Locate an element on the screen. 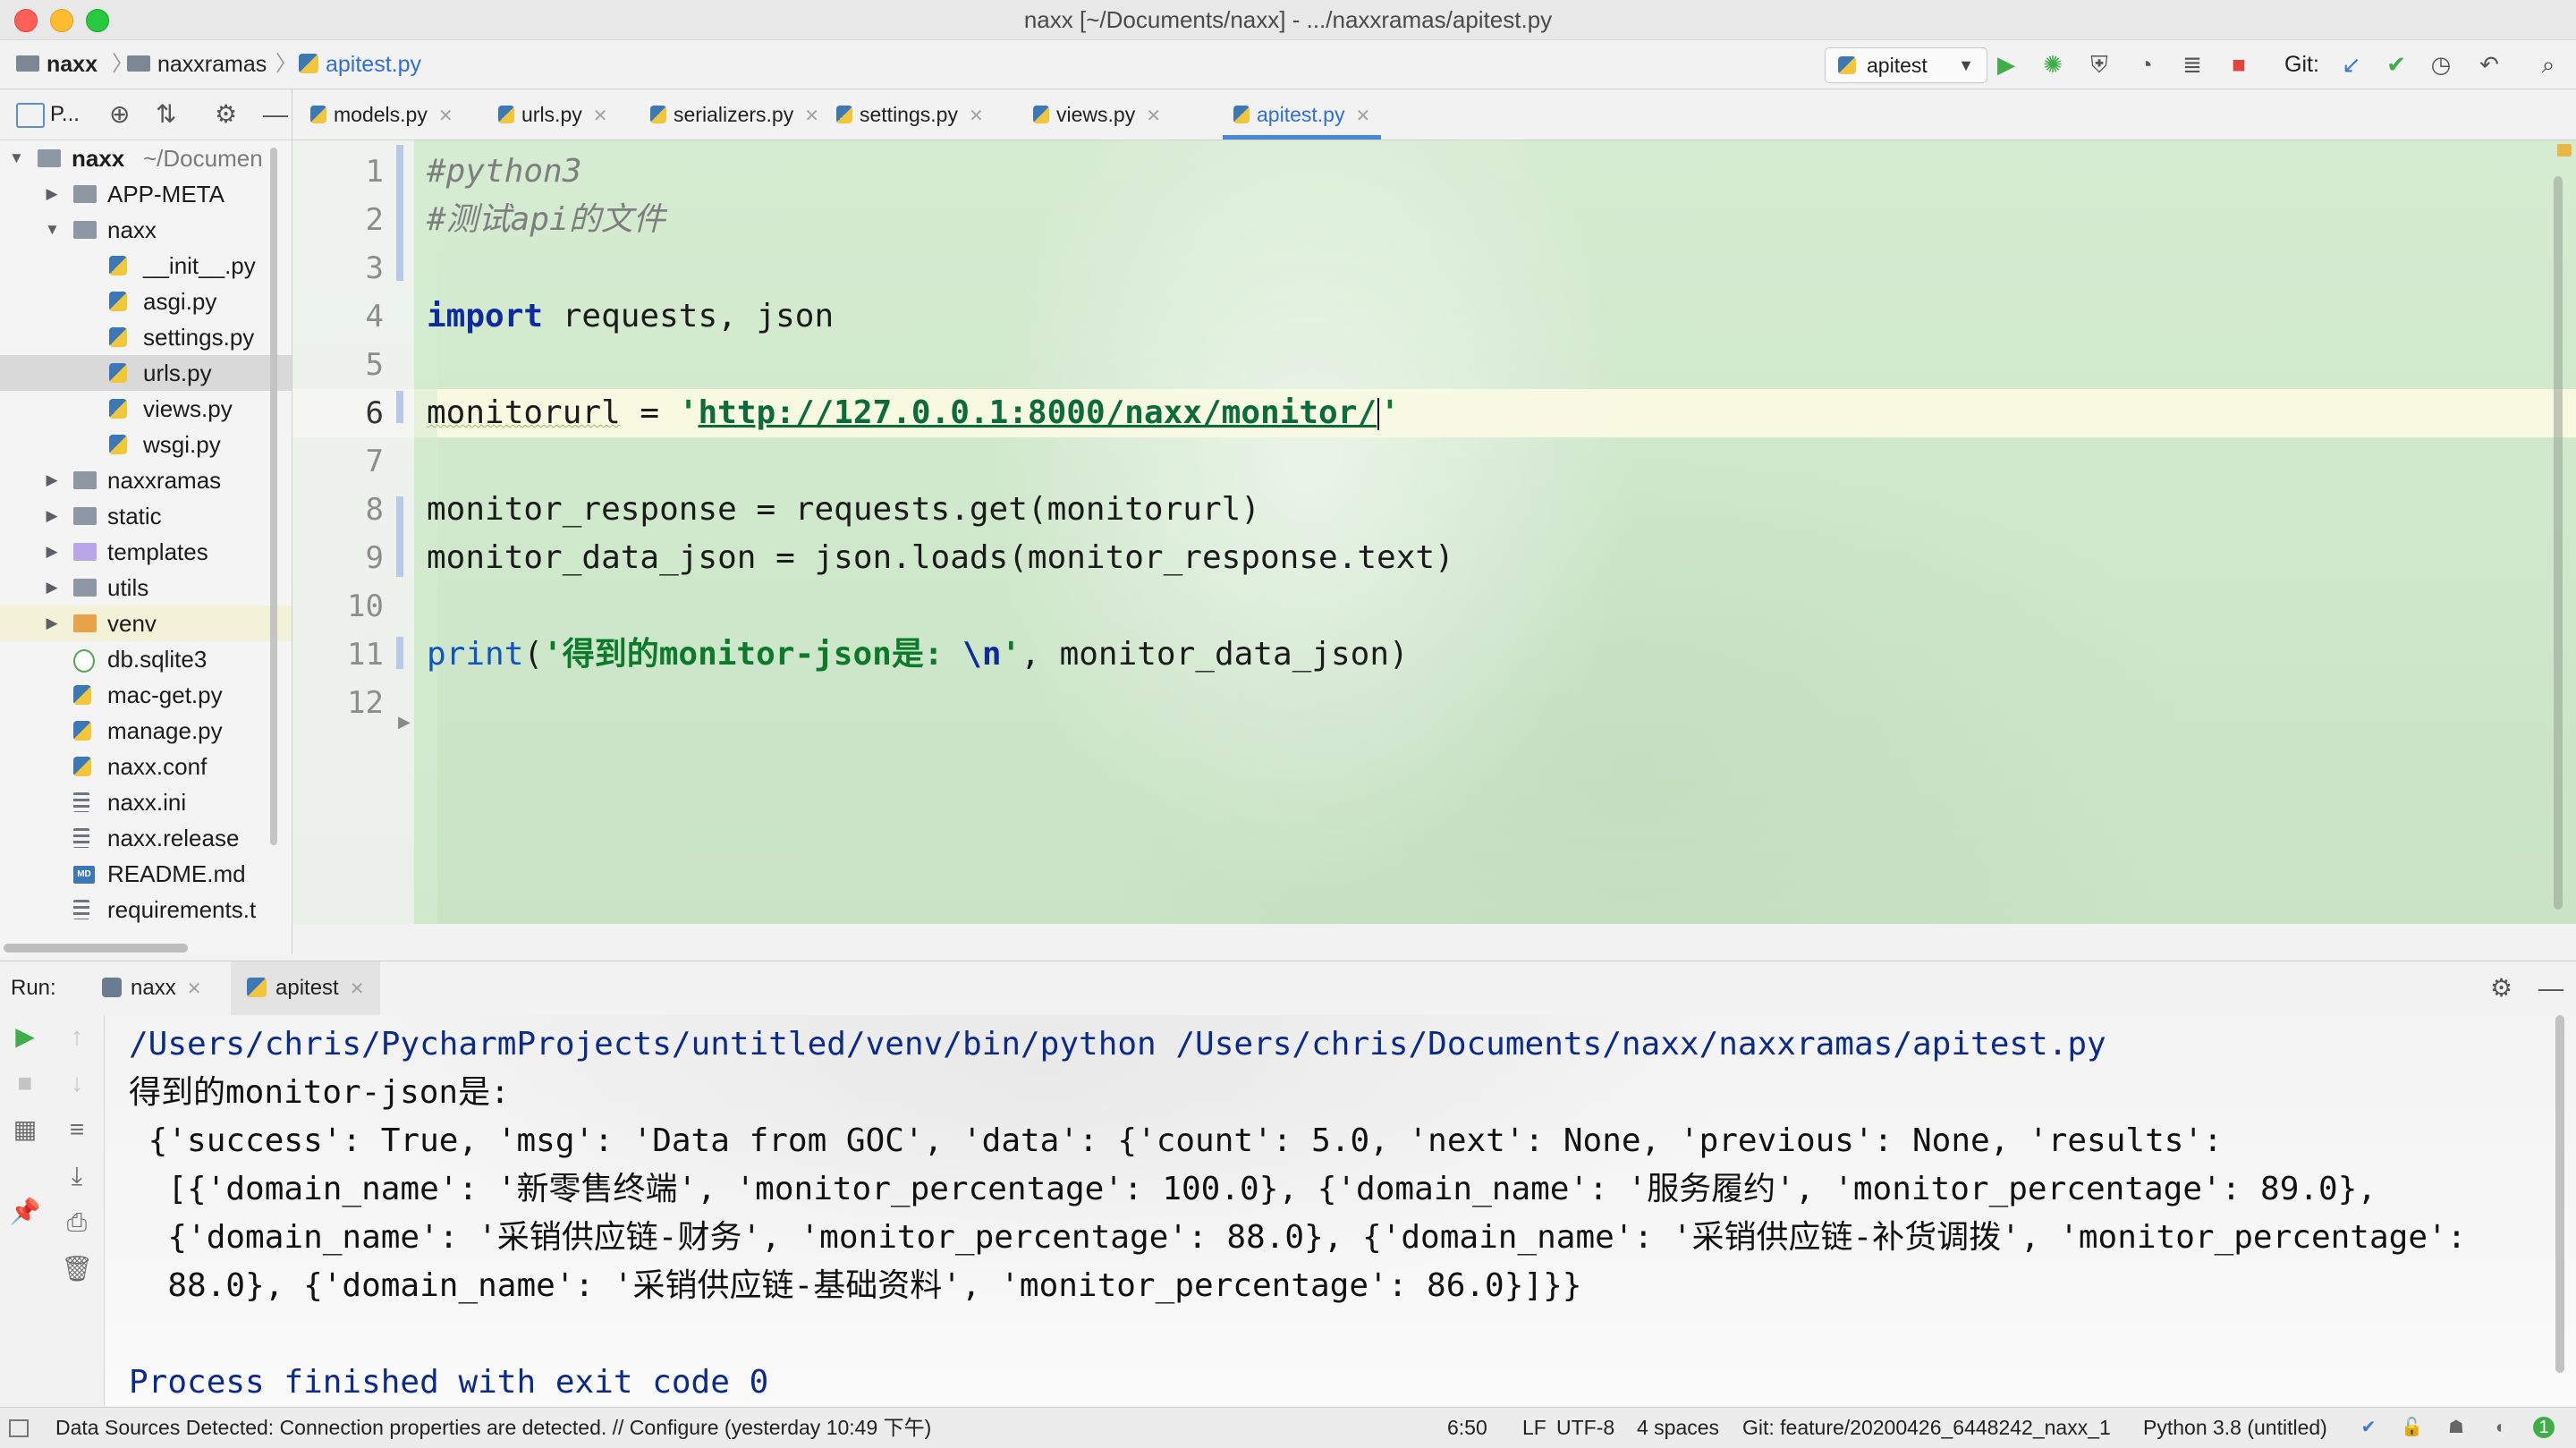 The height and width of the screenshot is (1448, 2576). tree-item: db.sqlite3 is located at coordinates (146, 659).